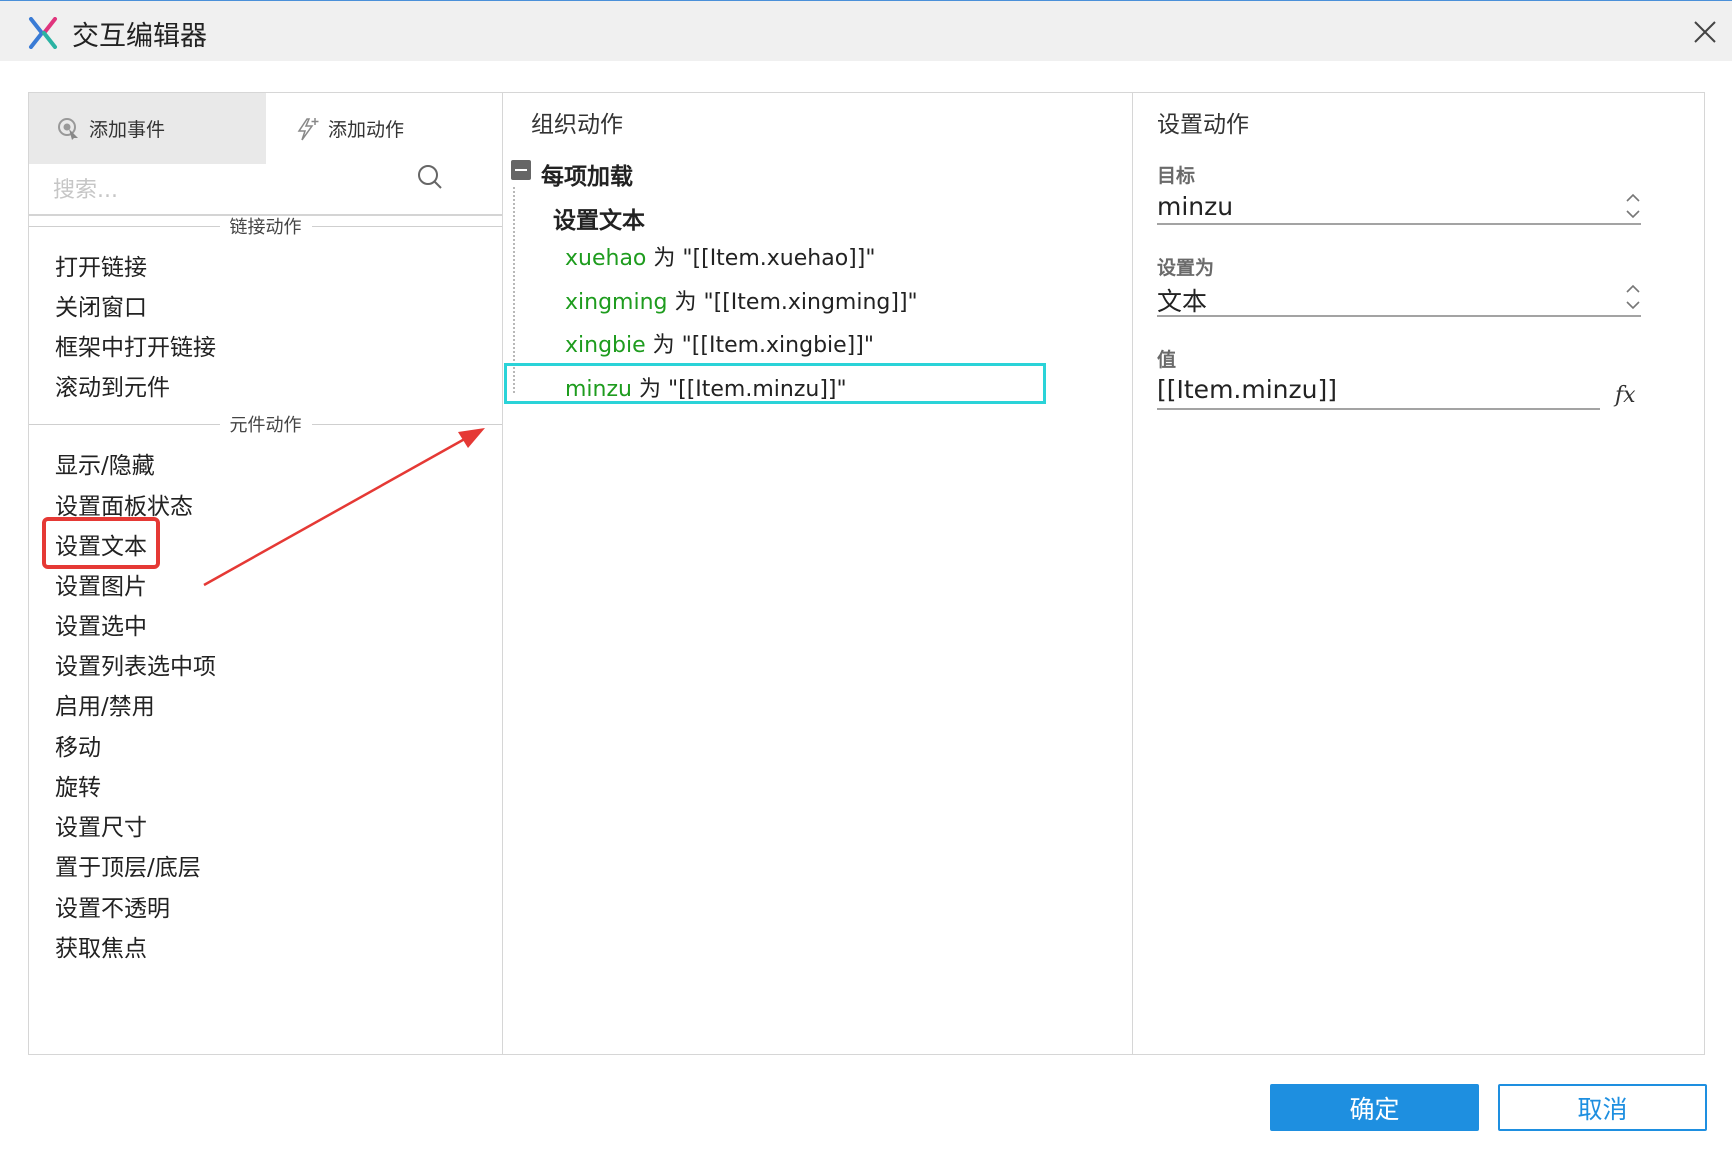 Image resolution: width=1732 pixels, height=1163 pixels. What do you see at coordinates (587, 174) in the screenshot?
I see `event-label: 每项加载` at bounding box center [587, 174].